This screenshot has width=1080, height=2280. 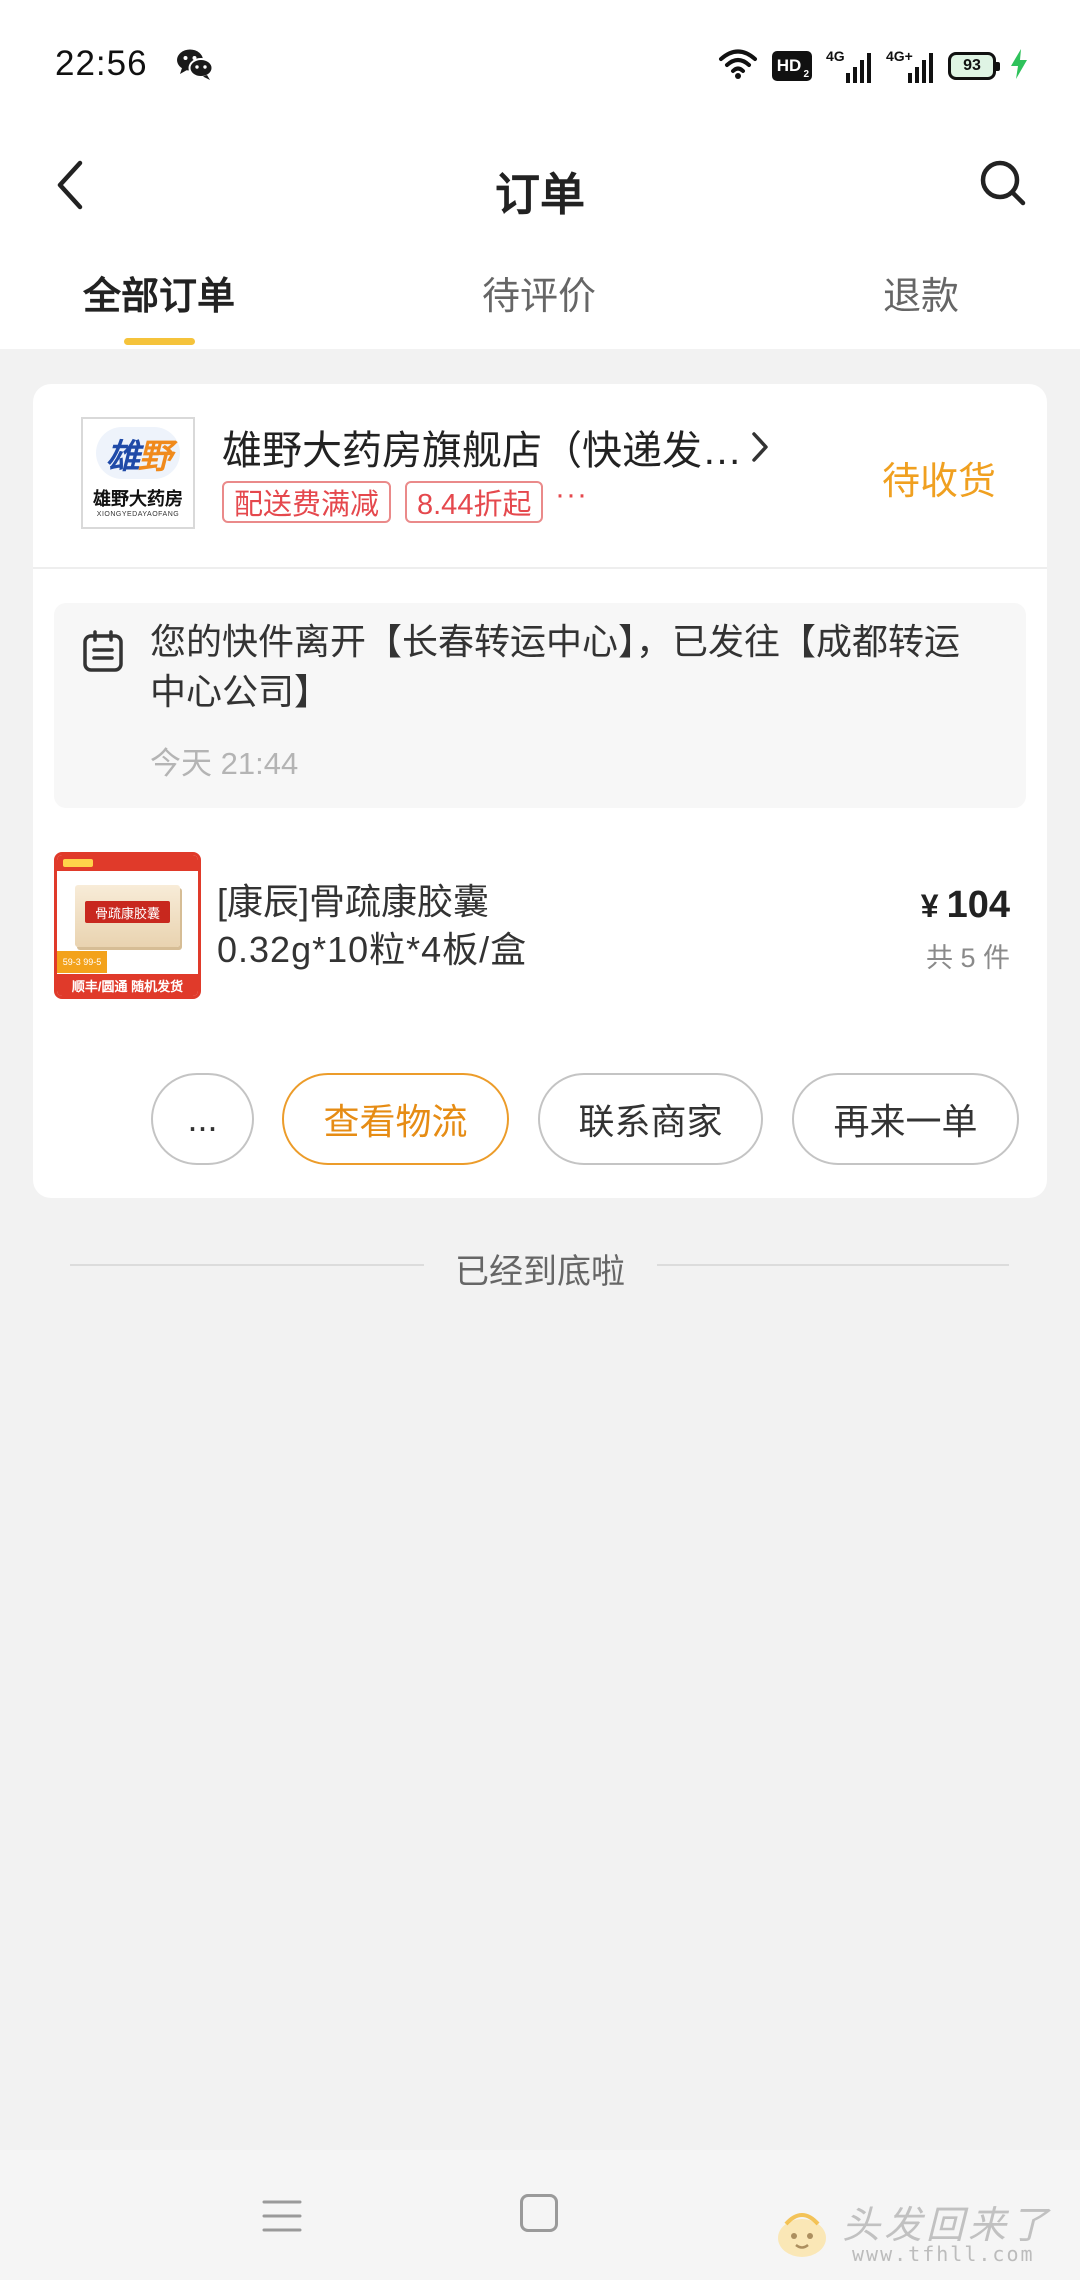 I want to click on logo-mark-char-1: 雄, so click(x=123, y=456).